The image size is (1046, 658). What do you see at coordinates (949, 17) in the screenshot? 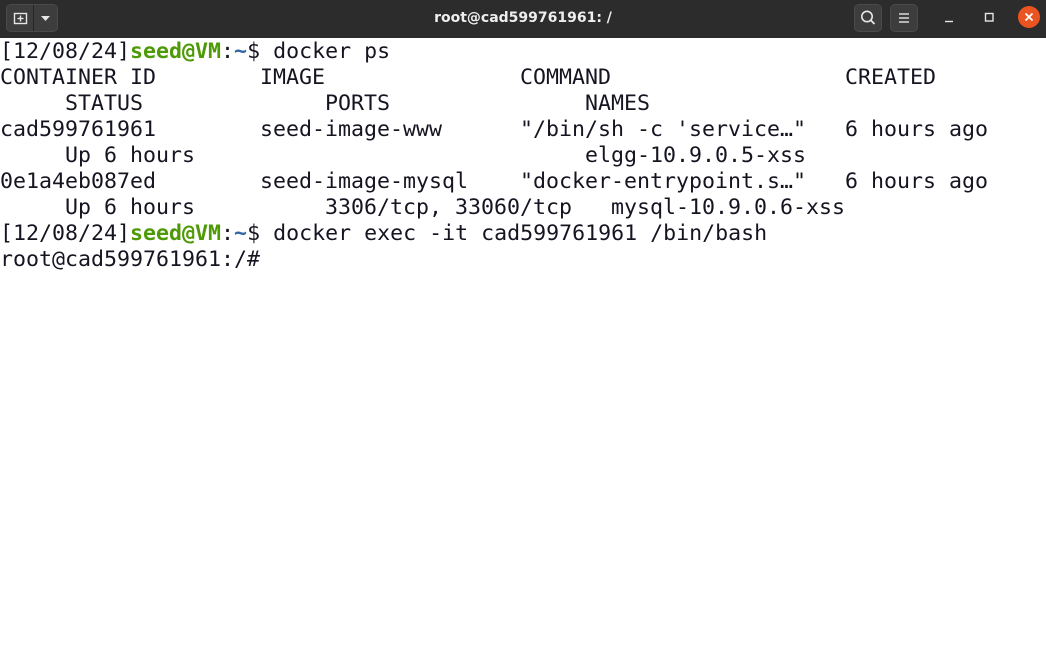
I see `minimize-icon` at bounding box center [949, 17].